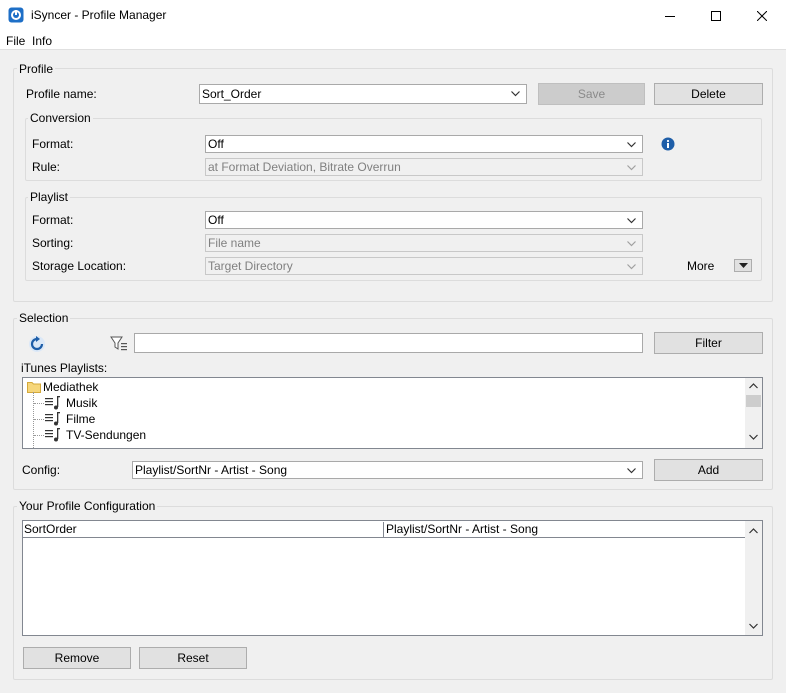  What do you see at coordinates (216, 220) in the screenshot?
I see `playlist-format-value: Off` at bounding box center [216, 220].